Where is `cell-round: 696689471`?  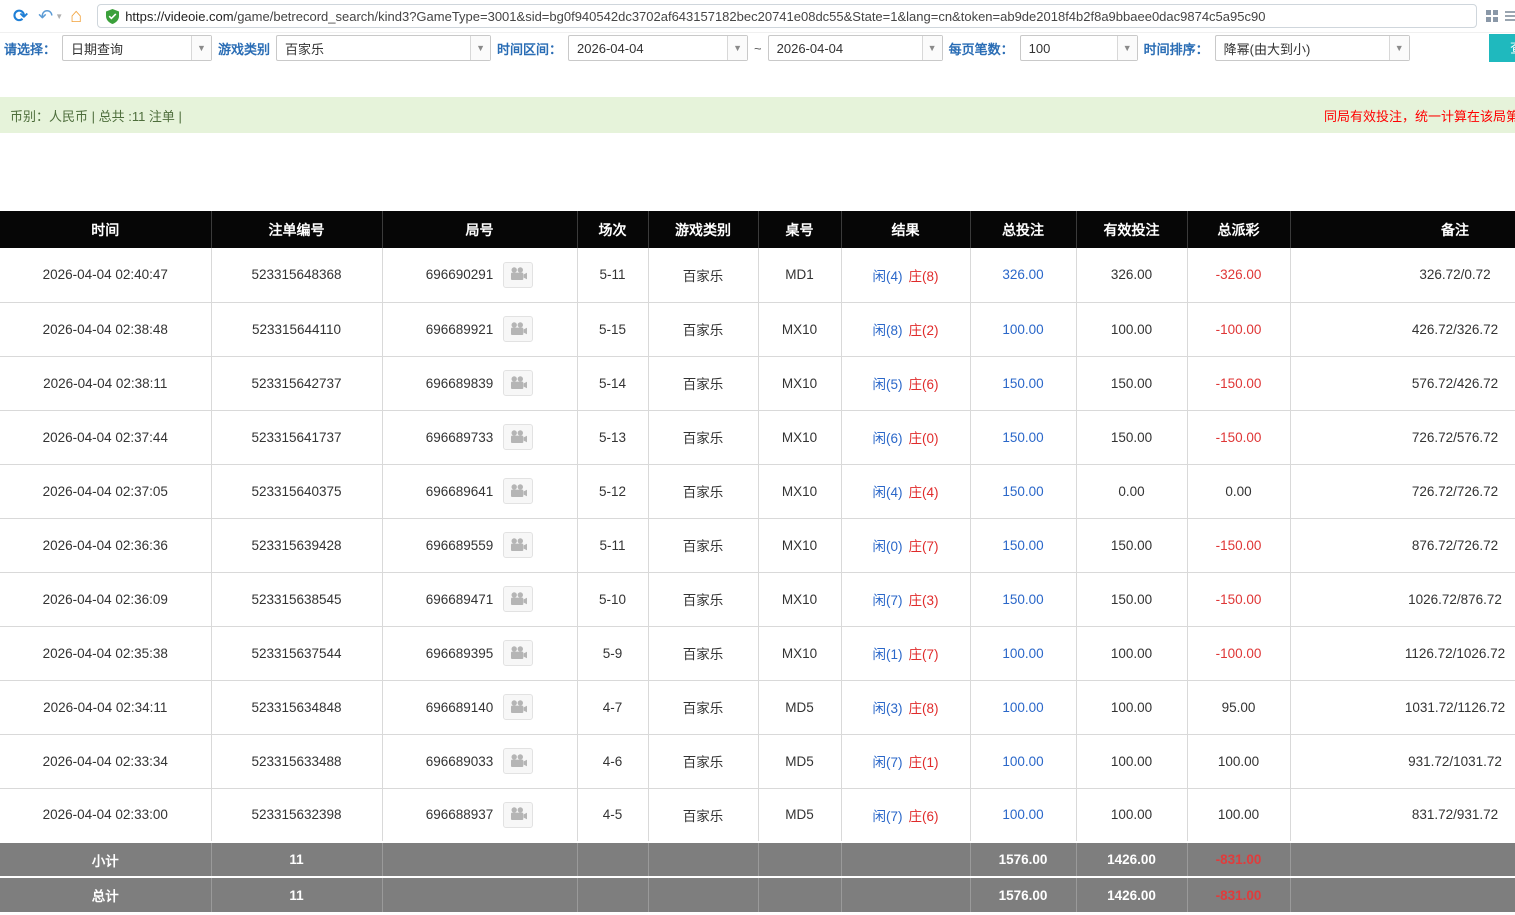
cell-round: 696689471 is located at coordinates (480, 599).